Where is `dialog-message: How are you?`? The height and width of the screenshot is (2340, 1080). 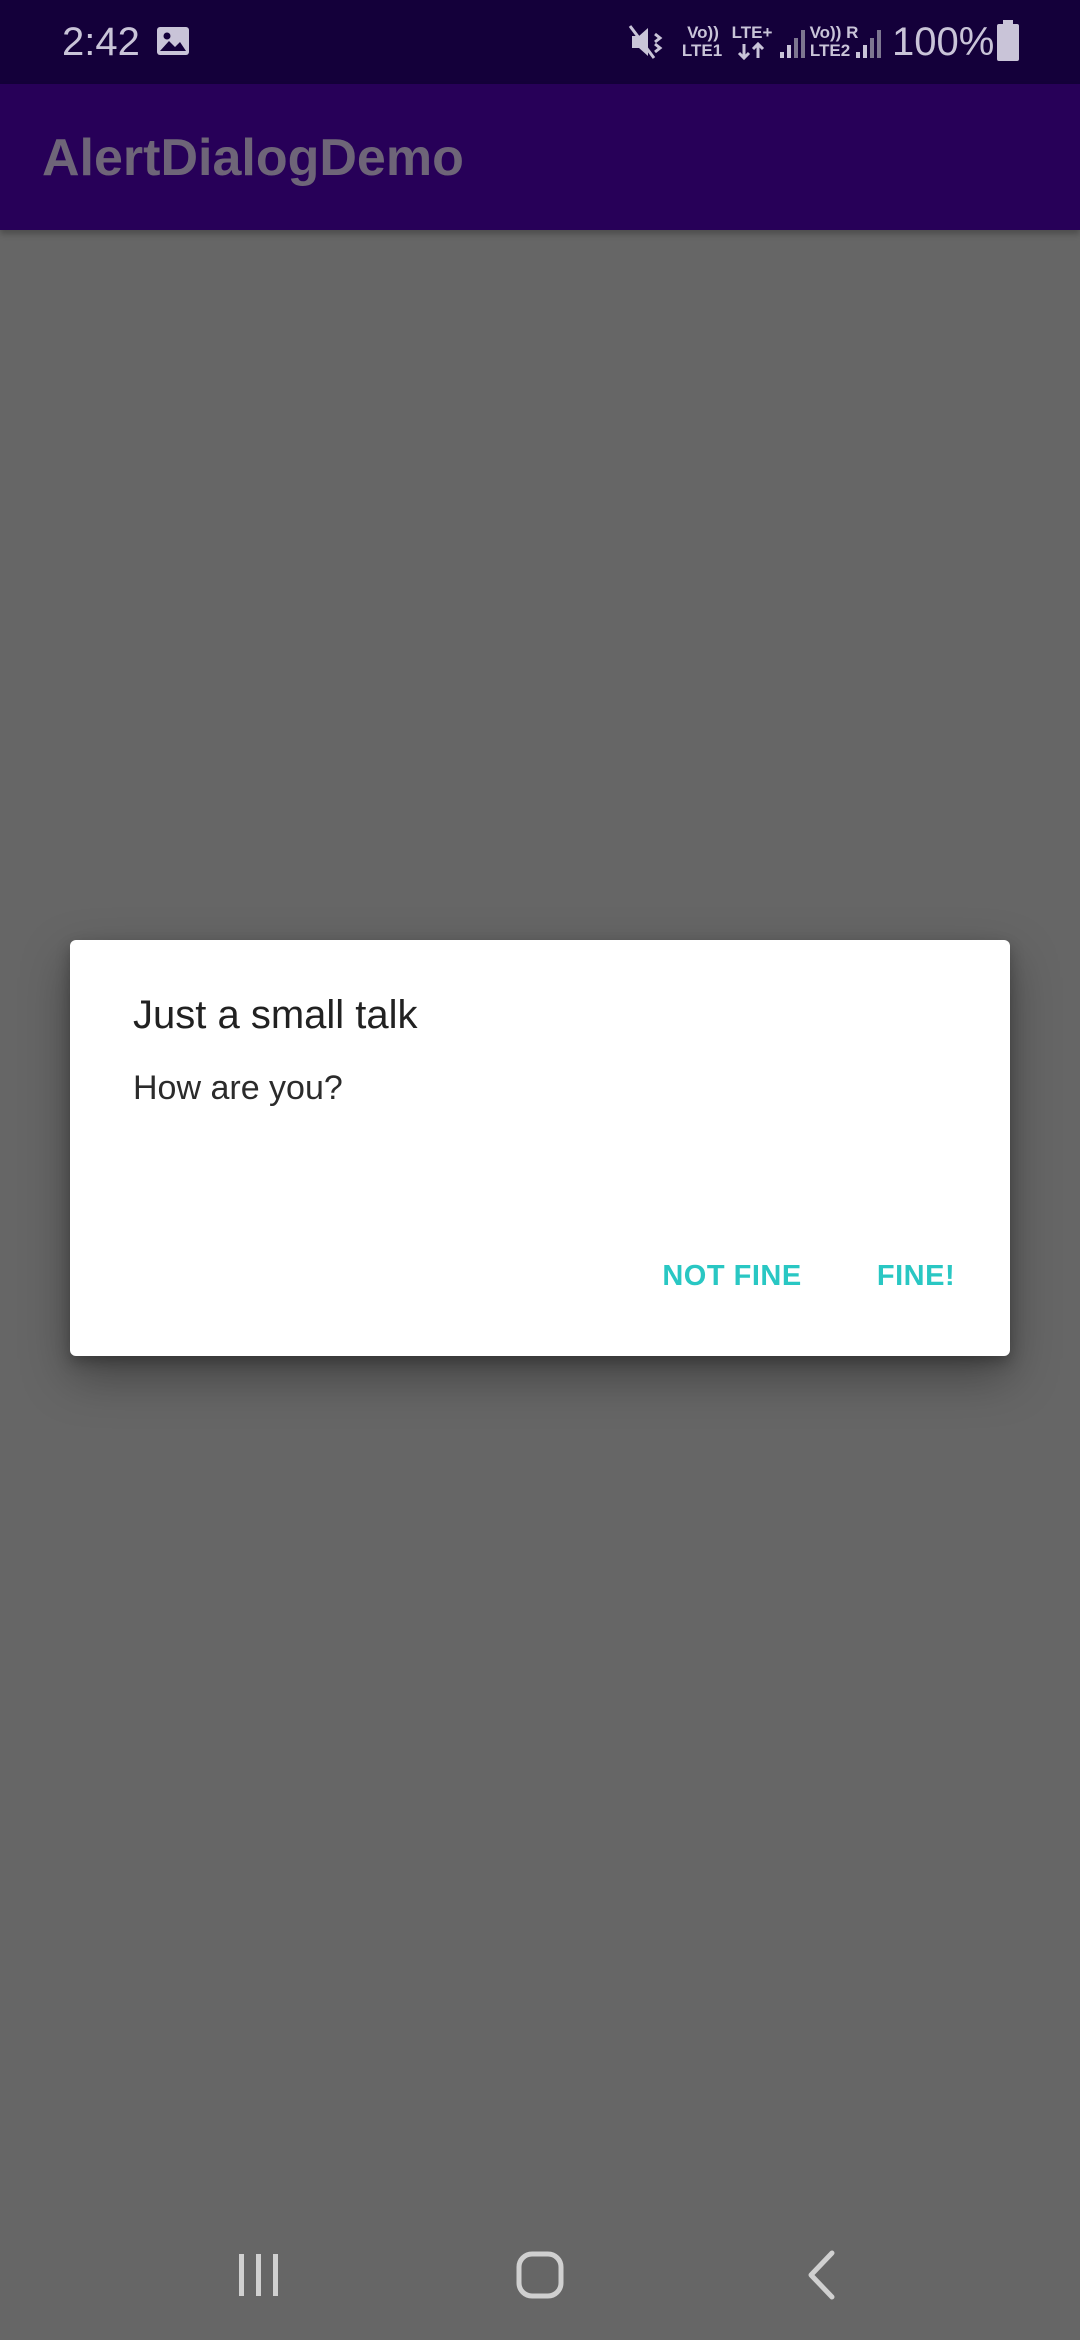 dialog-message: How are you? is located at coordinates (238, 1088).